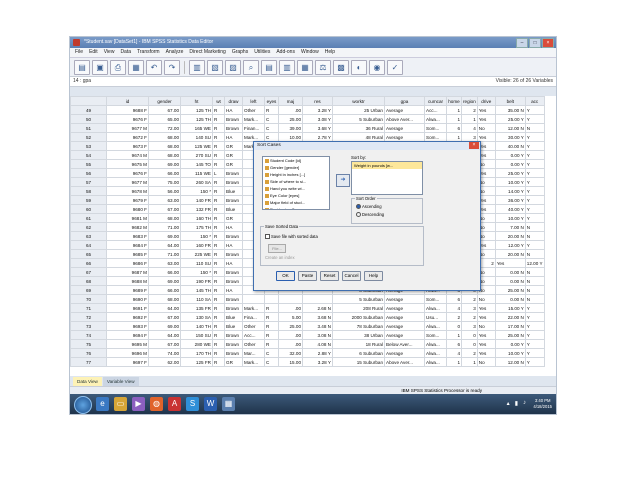 The width and height of the screenshot is (638, 479). Describe the element at coordinates (486, 299) in the screenshot. I see `table-cell: No` at that location.